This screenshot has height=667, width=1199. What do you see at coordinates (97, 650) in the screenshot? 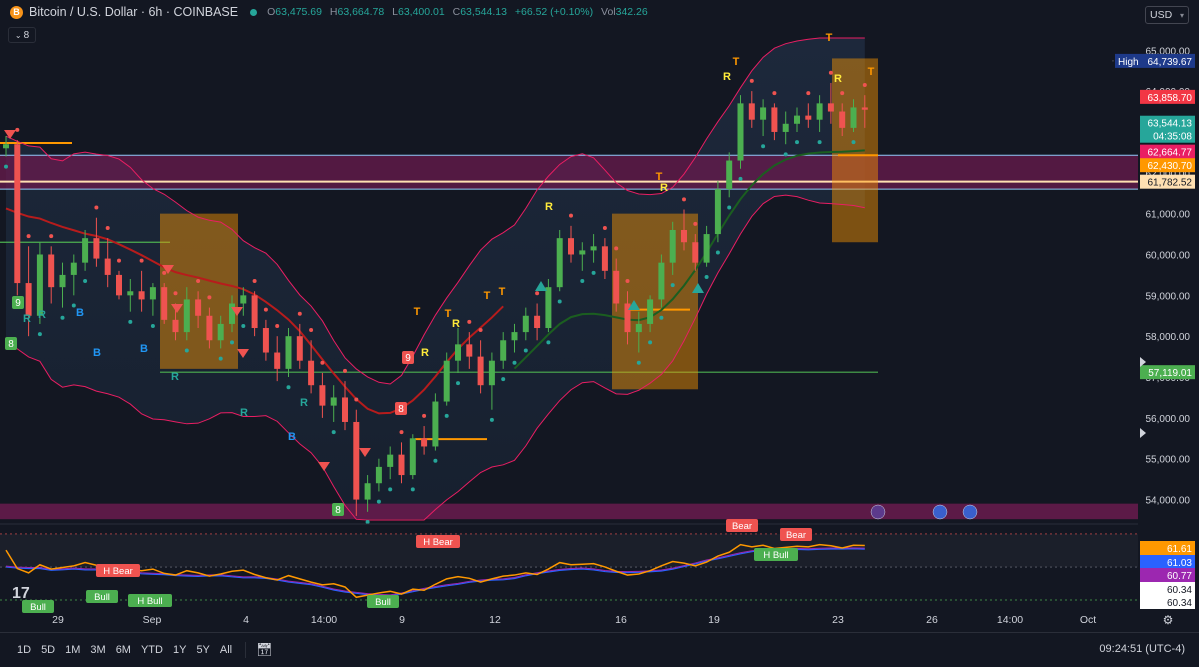
I see `timeframe-button: 3M` at bounding box center [97, 650].